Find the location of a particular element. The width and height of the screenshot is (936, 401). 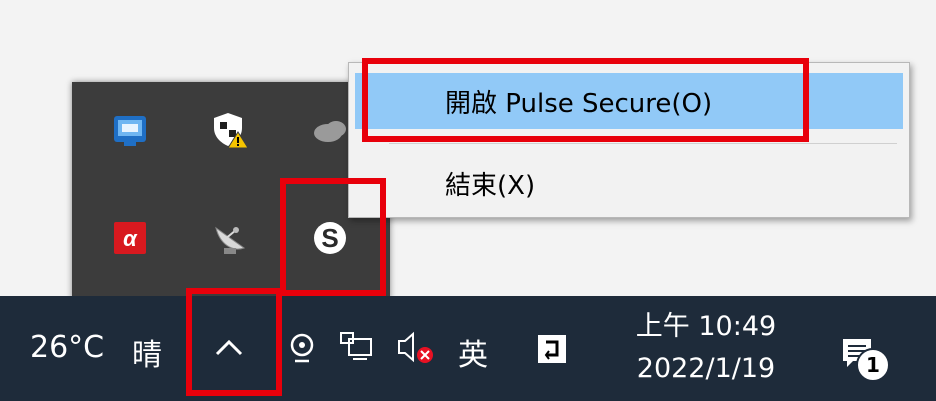

avira-antivirus-icon: α is located at coordinates (130, 238).